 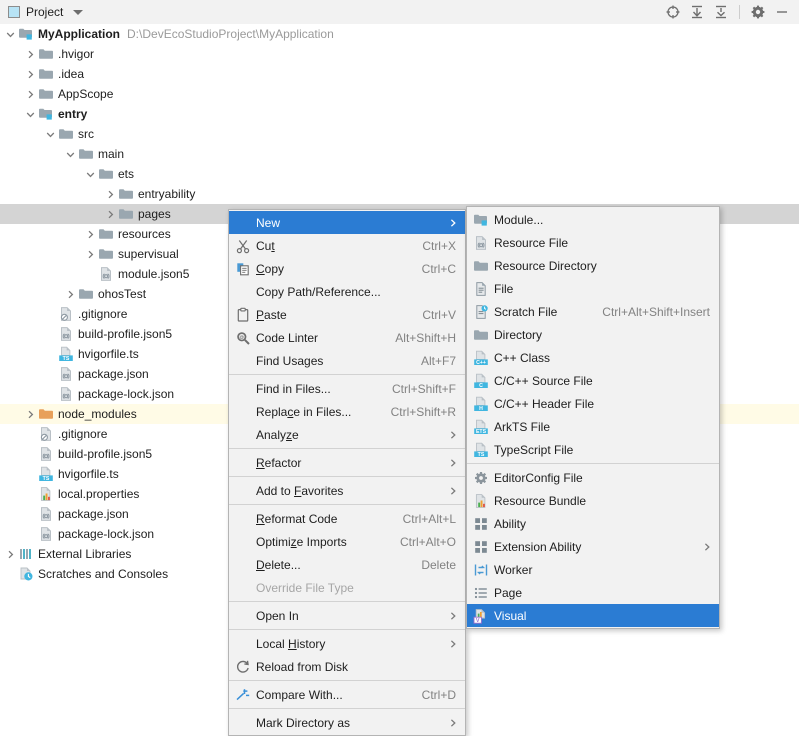 What do you see at coordinates (347, 541) in the screenshot?
I see `menu-item: Optimize Imports Ctrl+Alt+O` at bounding box center [347, 541].